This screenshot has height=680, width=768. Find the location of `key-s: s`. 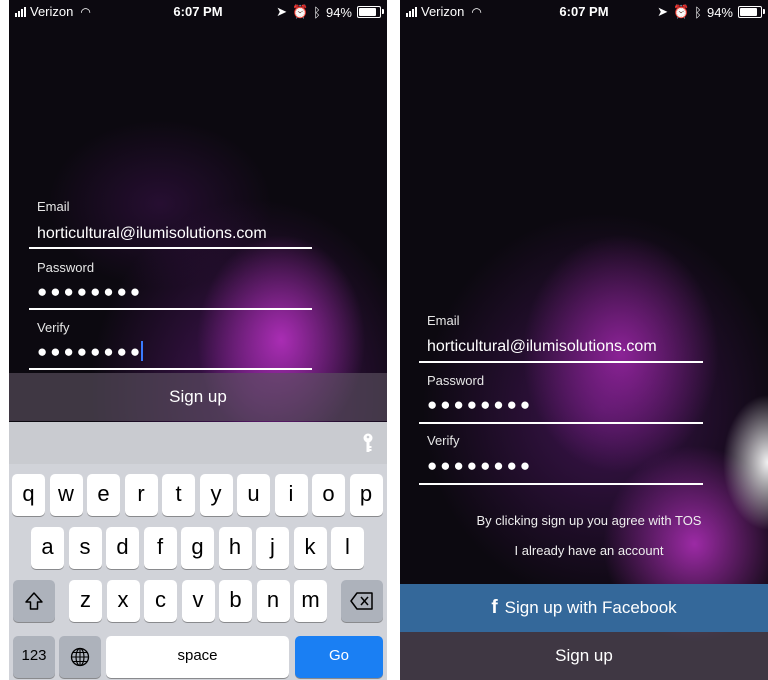

key-s: s is located at coordinates (85, 548).